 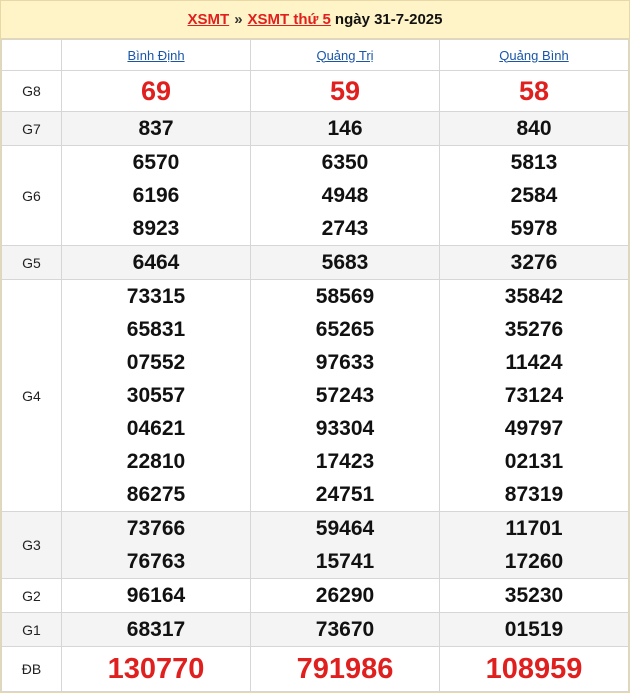 I want to click on prize-row: G1 68317 73670 01519, so click(x=315, y=629).